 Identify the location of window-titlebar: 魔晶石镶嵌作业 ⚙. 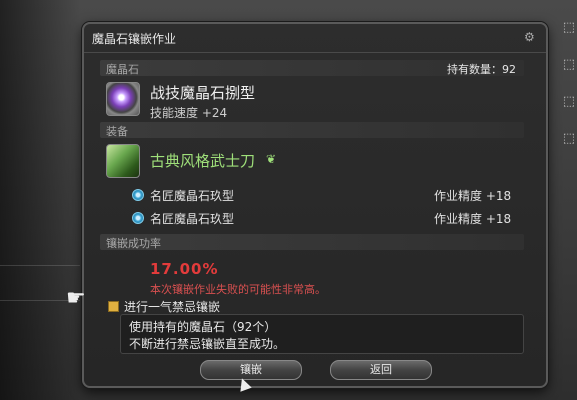
(315, 38).